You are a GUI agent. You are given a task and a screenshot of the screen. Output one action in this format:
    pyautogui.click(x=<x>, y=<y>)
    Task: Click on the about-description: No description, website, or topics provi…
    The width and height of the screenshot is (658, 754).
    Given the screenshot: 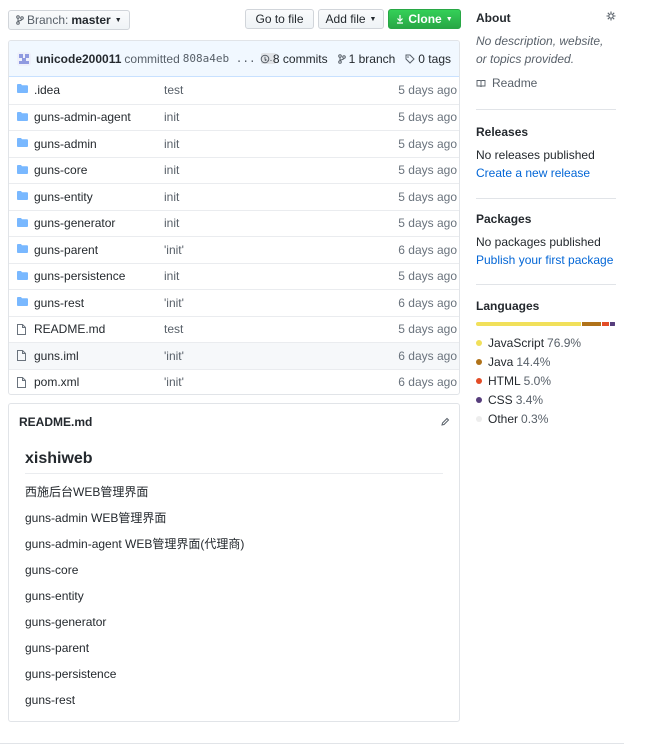 What is the action you would take?
    pyautogui.click(x=540, y=50)
    